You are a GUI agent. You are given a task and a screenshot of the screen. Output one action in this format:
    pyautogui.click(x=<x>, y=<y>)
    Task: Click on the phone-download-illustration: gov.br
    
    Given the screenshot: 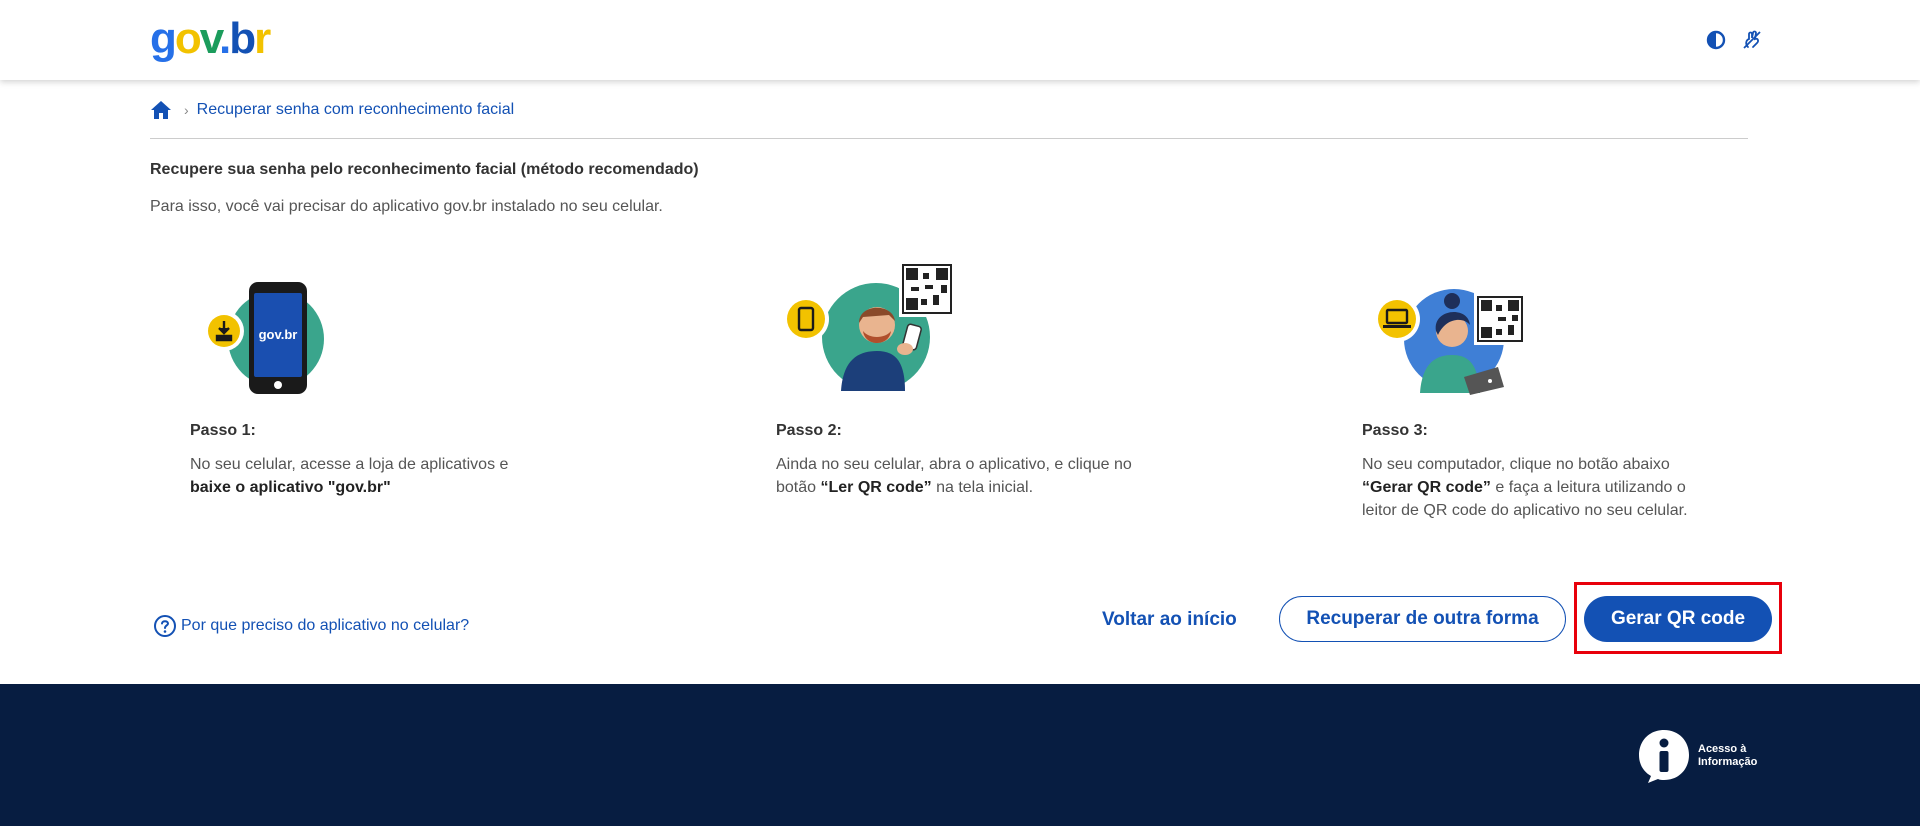 What is the action you would take?
    pyautogui.click(x=264, y=338)
    